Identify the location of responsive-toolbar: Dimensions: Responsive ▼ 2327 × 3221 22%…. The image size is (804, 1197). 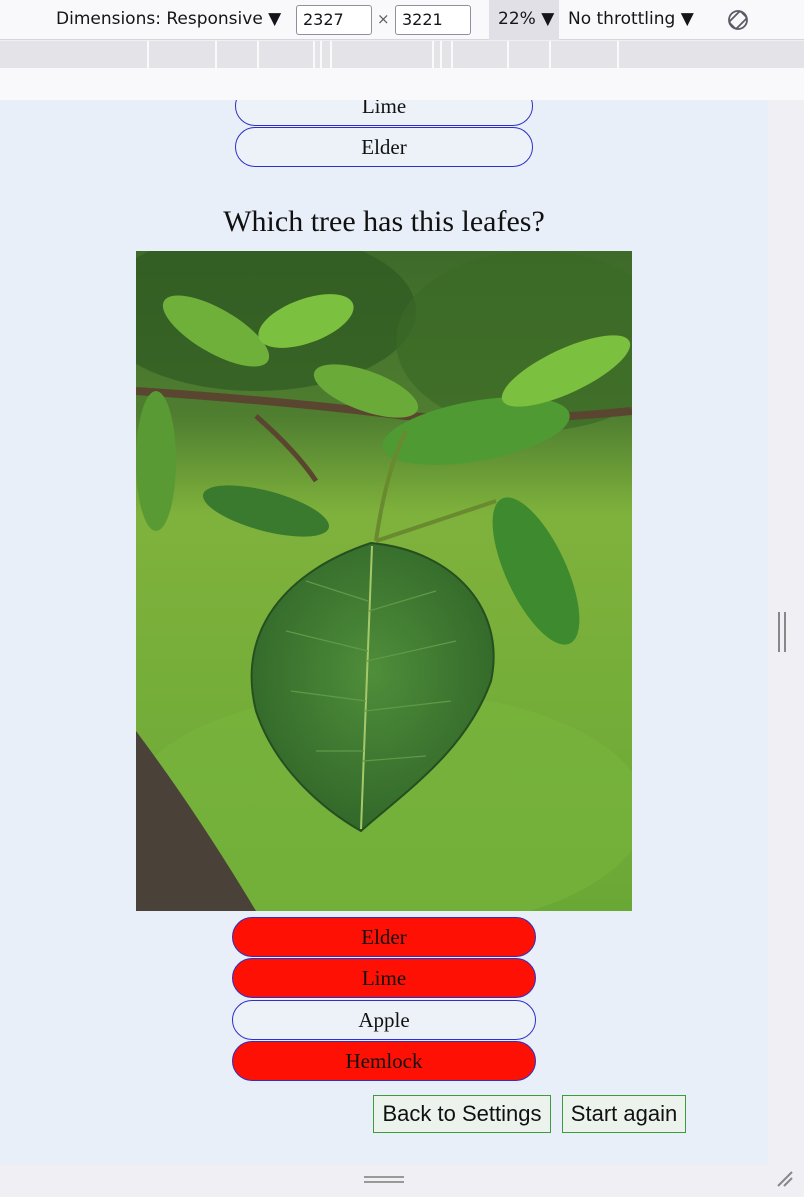
(402, 20).